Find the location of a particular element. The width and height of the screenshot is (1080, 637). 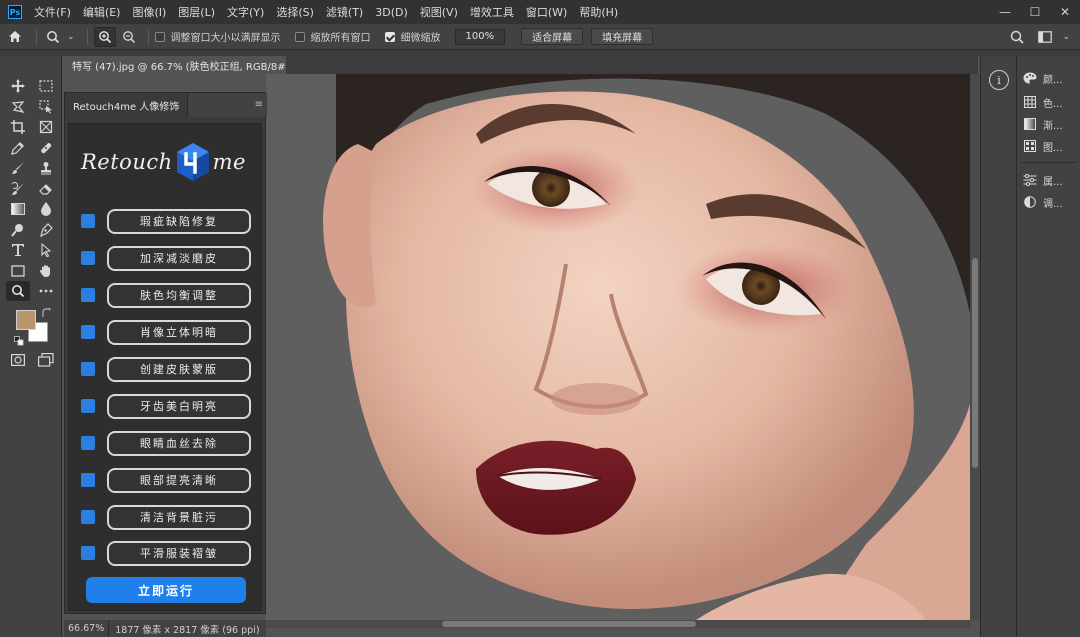

zoom-out-button is located at coordinates (129, 37).